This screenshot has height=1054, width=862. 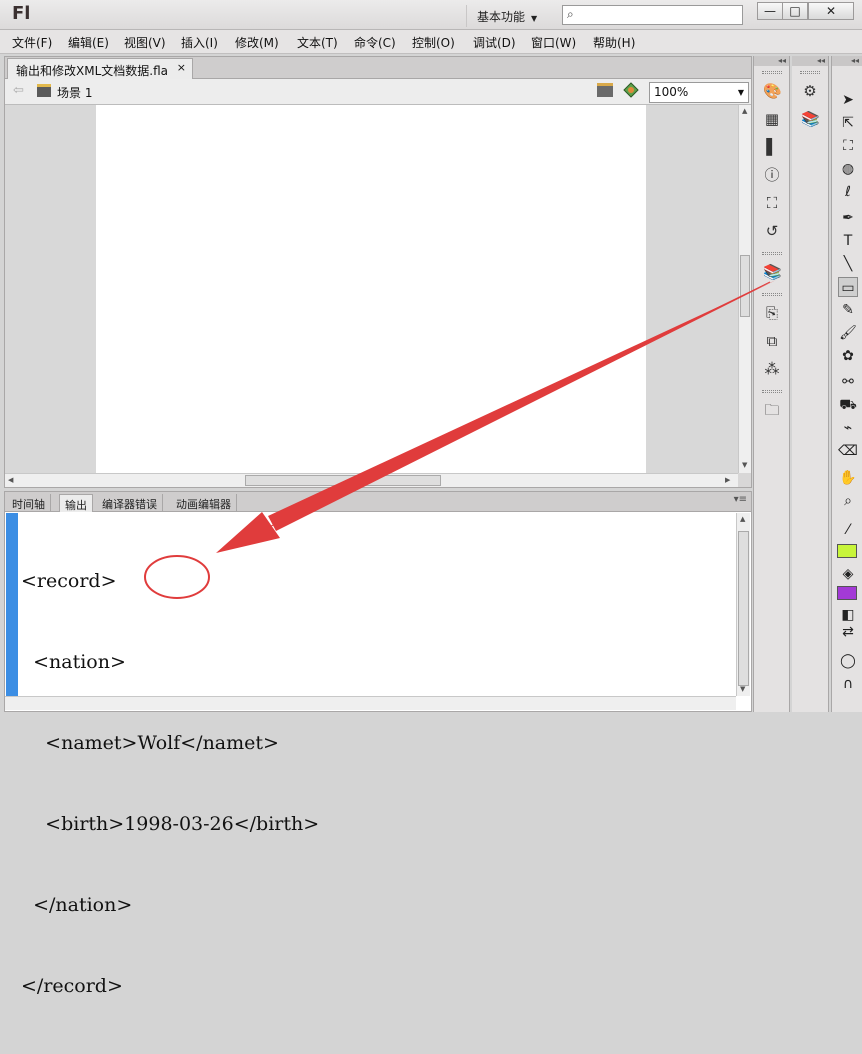 I want to click on text-tool-icon: T, so click(x=848, y=241).